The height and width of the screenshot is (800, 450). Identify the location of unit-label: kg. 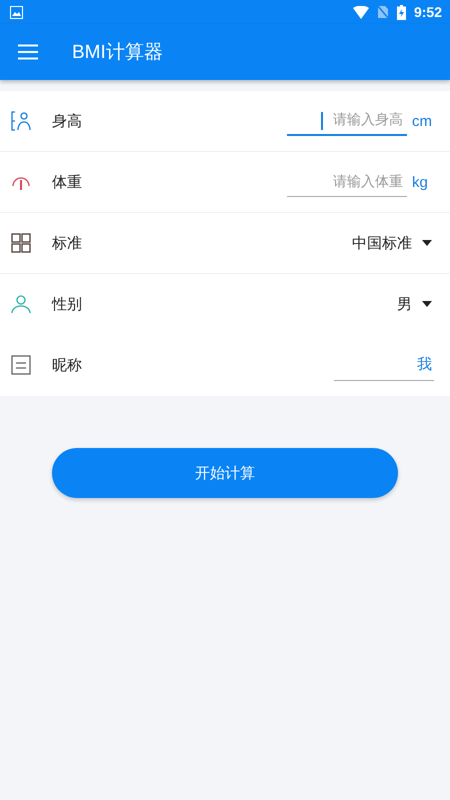
(420, 182).